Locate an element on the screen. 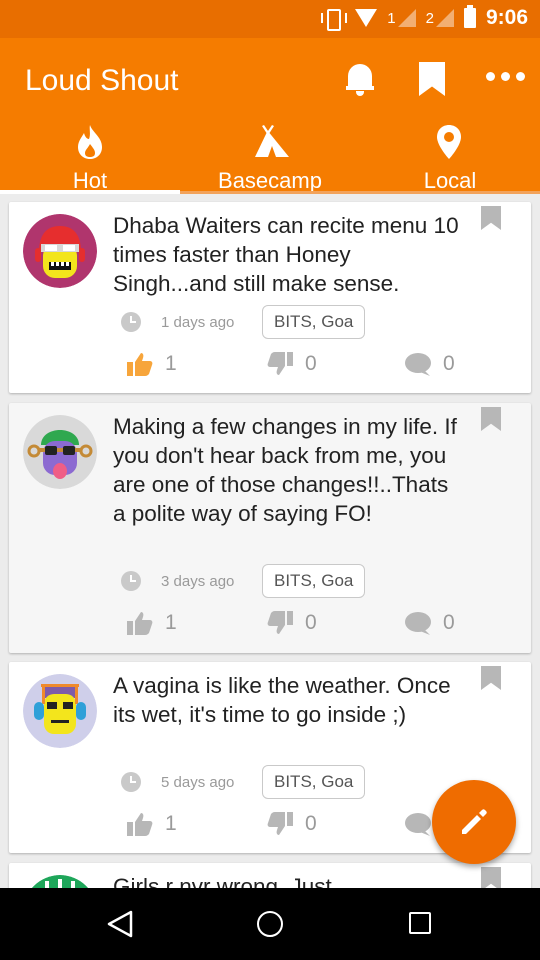 The width and height of the screenshot is (540, 960). tent-icon is located at coordinates (272, 141).